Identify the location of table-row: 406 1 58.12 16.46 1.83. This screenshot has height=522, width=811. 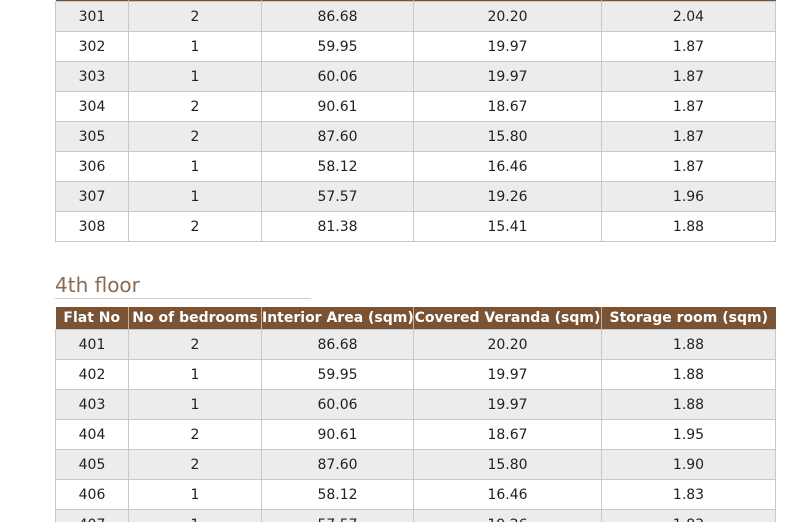
(415, 494).